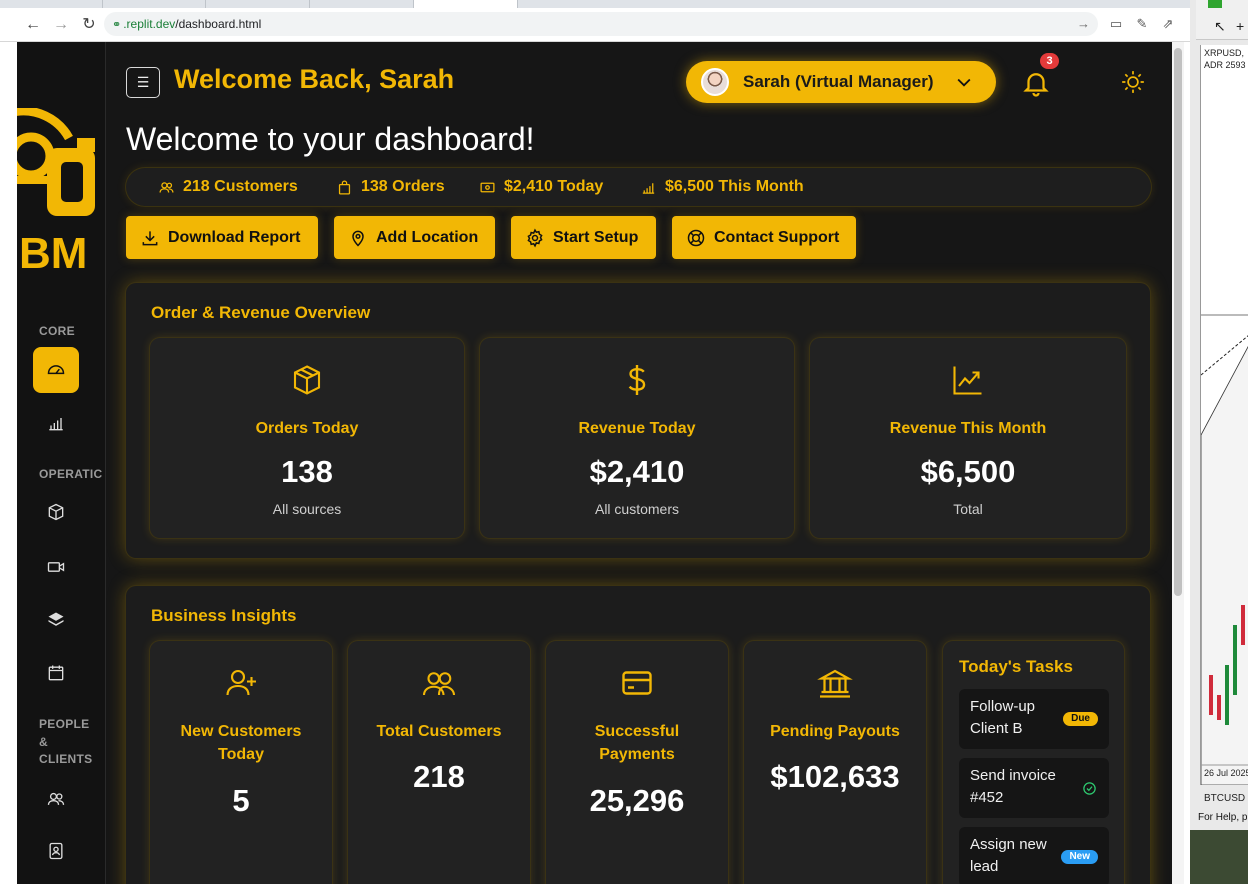  What do you see at coordinates (241, 754) in the screenshot?
I see `card-label: Today` at bounding box center [241, 754].